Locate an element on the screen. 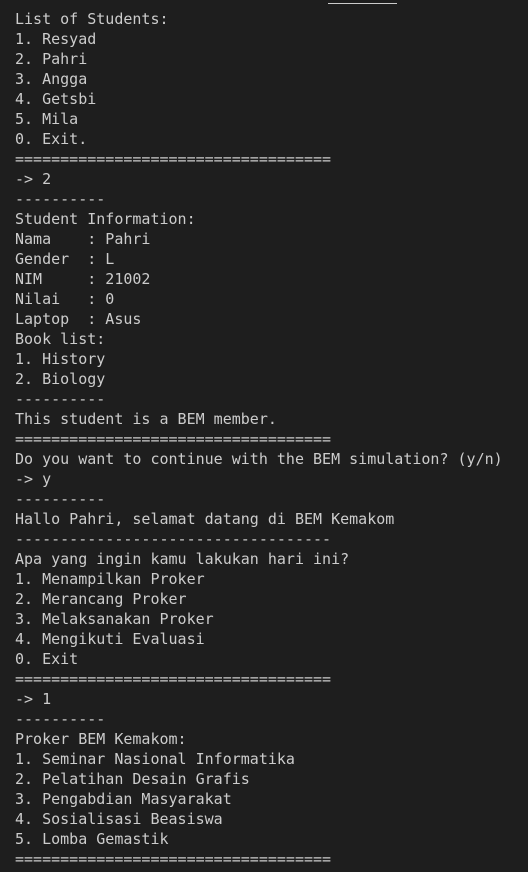 Image resolution: width=528 pixels, height=872 pixels. terminal-line: 1. Seminar Nasional Informatika is located at coordinates (155, 759).